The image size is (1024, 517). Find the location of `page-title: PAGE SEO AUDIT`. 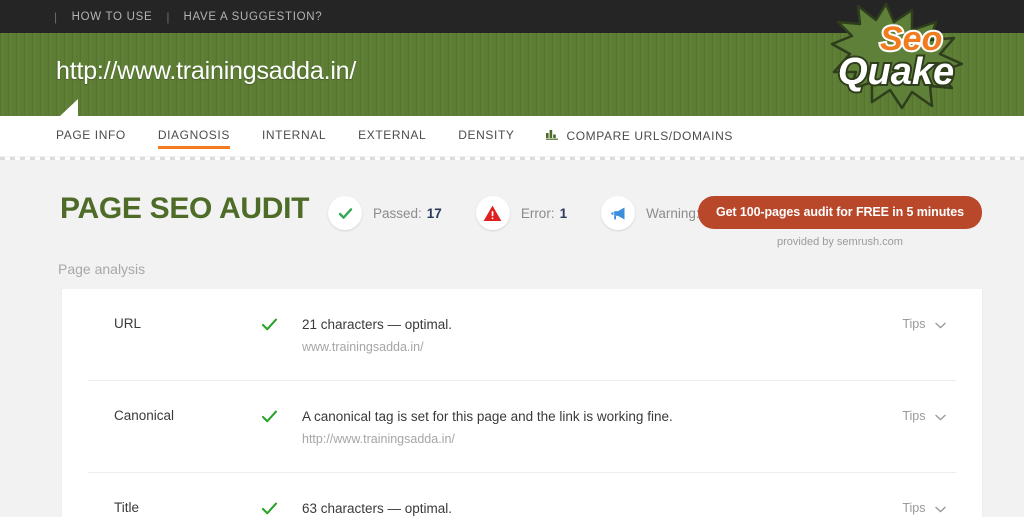

page-title: PAGE SEO AUDIT is located at coordinates (185, 208).